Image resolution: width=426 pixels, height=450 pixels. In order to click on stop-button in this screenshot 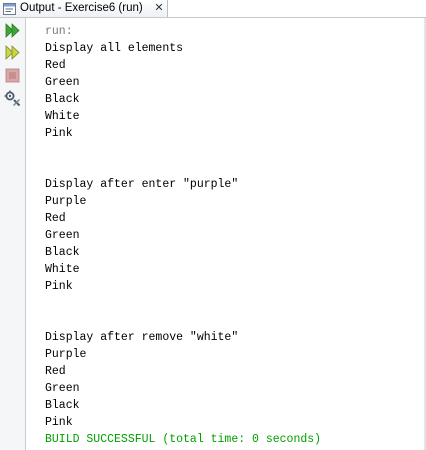, I will do `click(12, 75)`.